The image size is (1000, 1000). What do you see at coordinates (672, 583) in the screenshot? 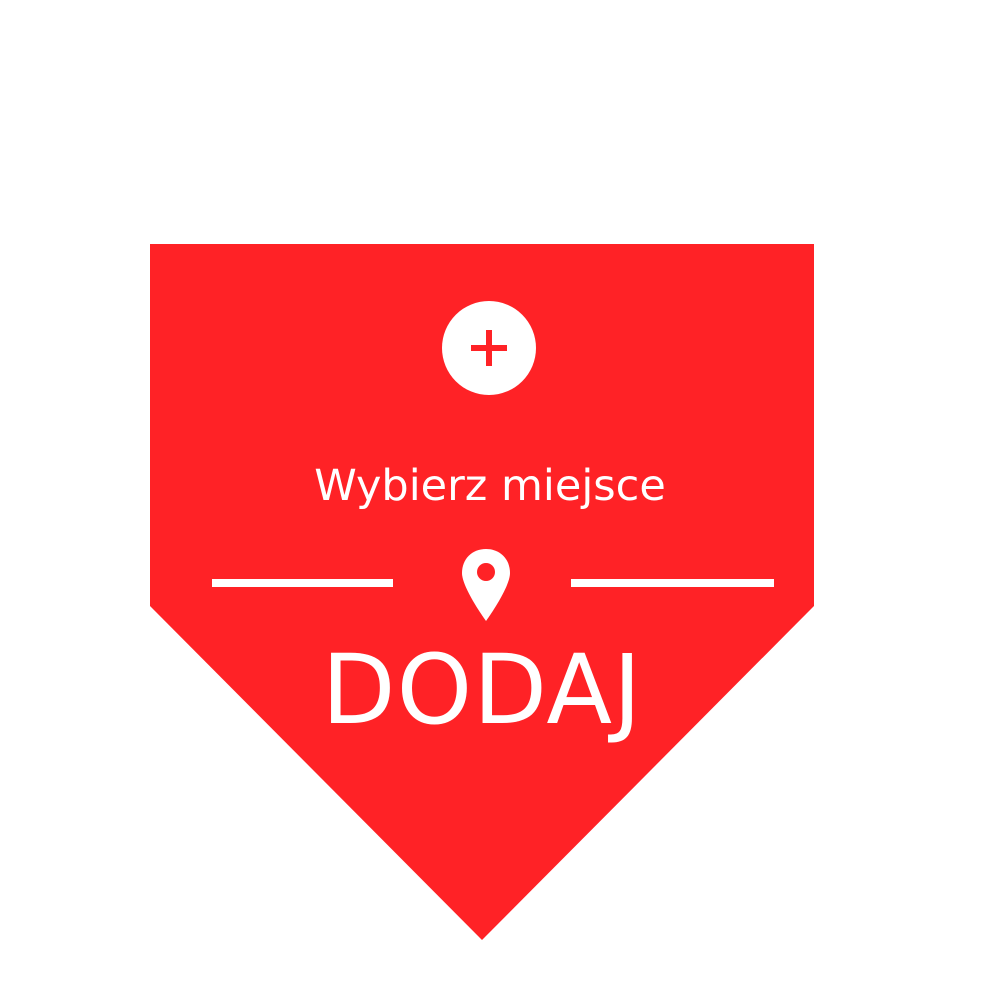
I see `divider-right` at bounding box center [672, 583].